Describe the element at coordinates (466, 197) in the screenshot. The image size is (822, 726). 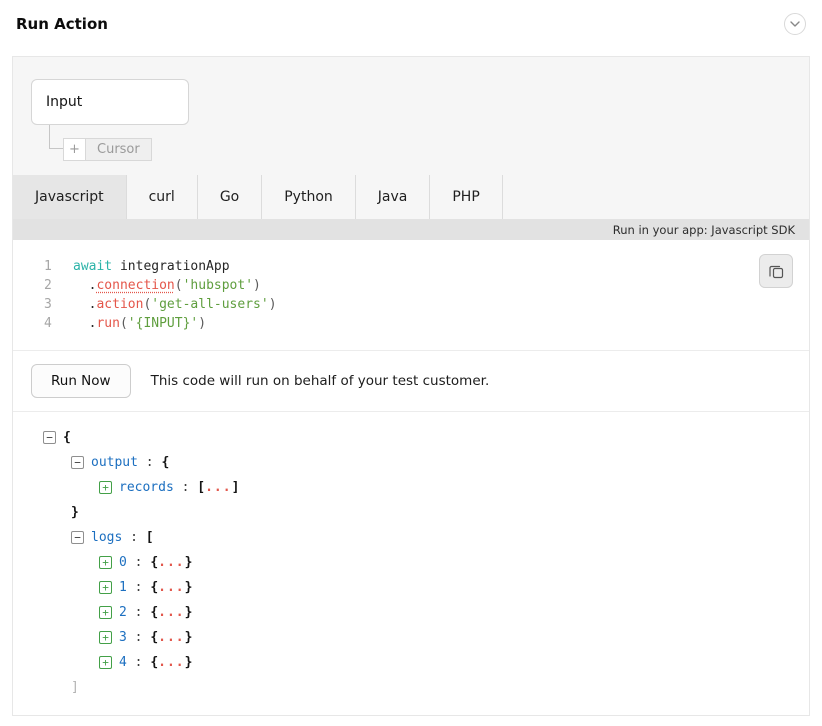
I see `tab-php: PHP` at that location.